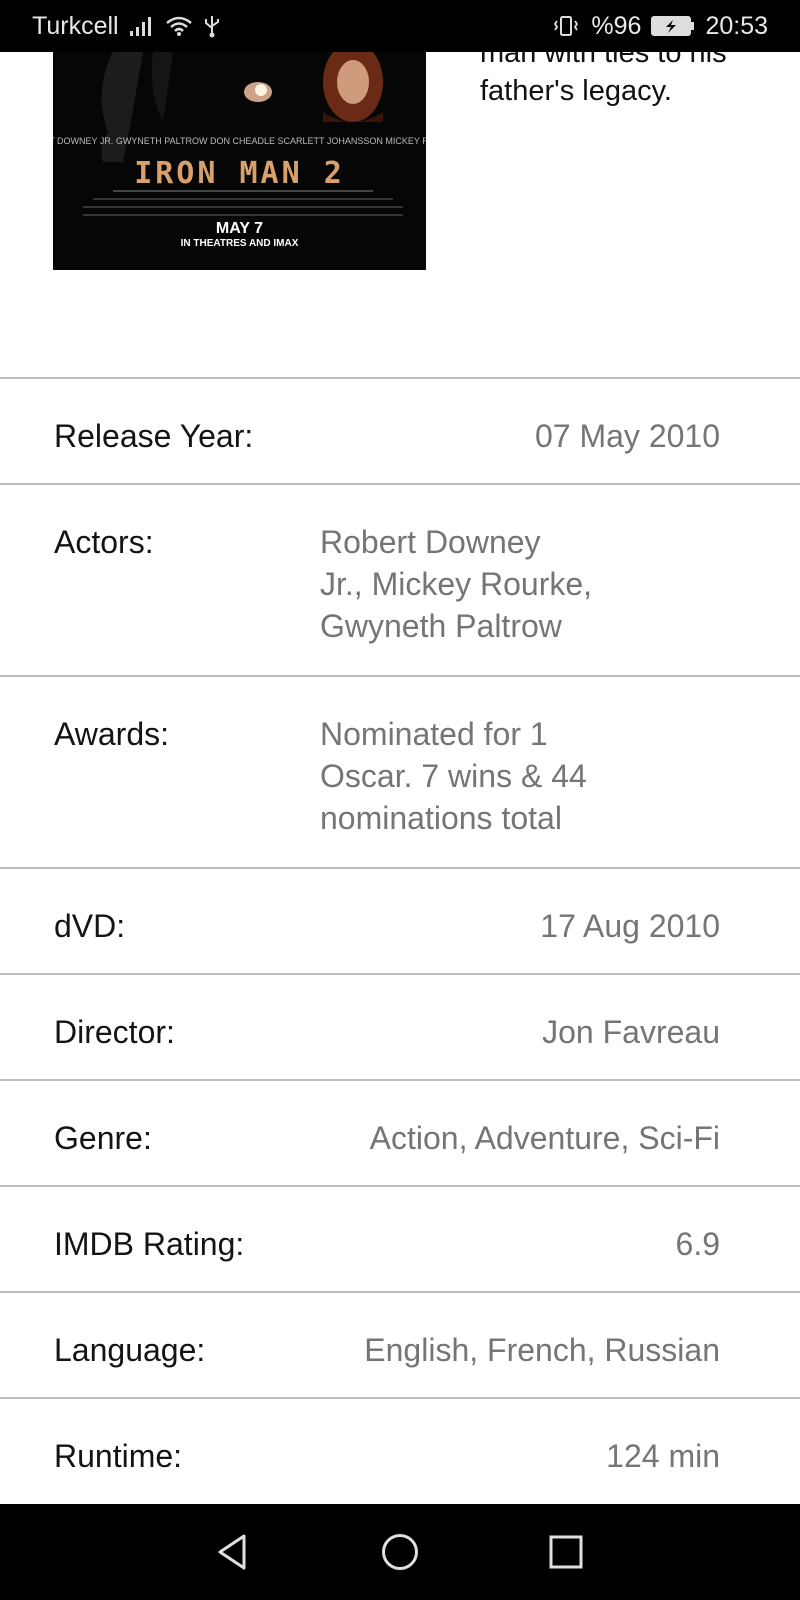  I want to click on detail-label: dVD:, so click(90, 926).